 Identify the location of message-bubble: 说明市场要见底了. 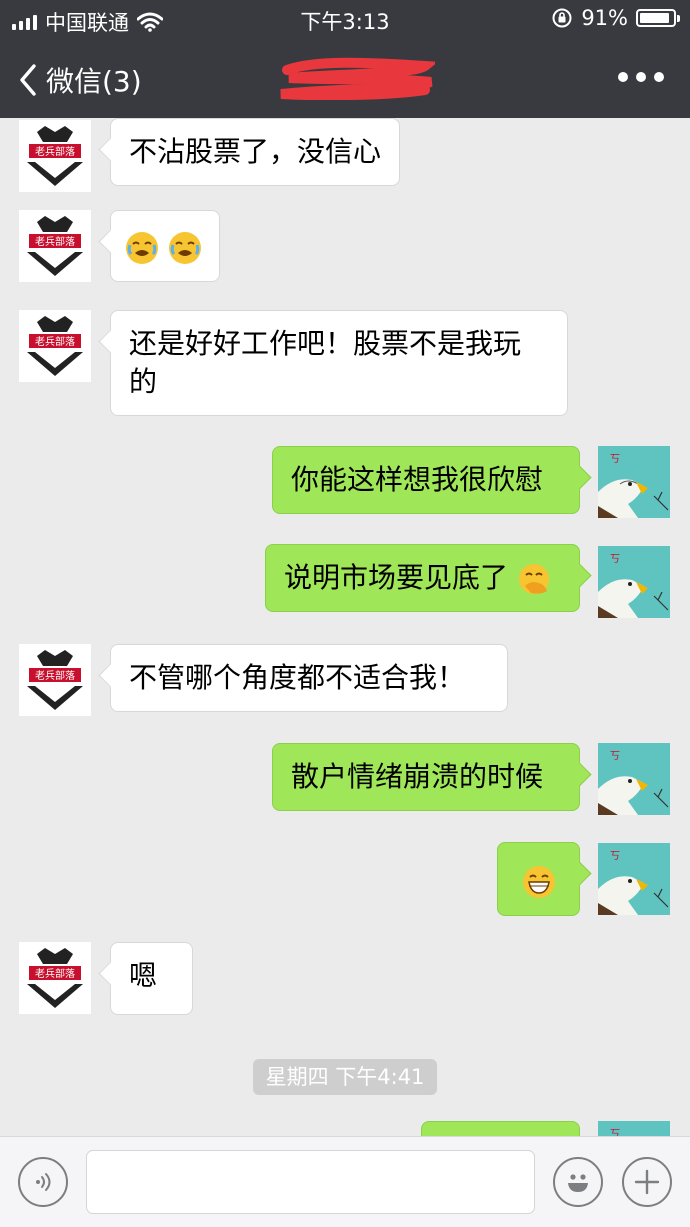
(422, 578).